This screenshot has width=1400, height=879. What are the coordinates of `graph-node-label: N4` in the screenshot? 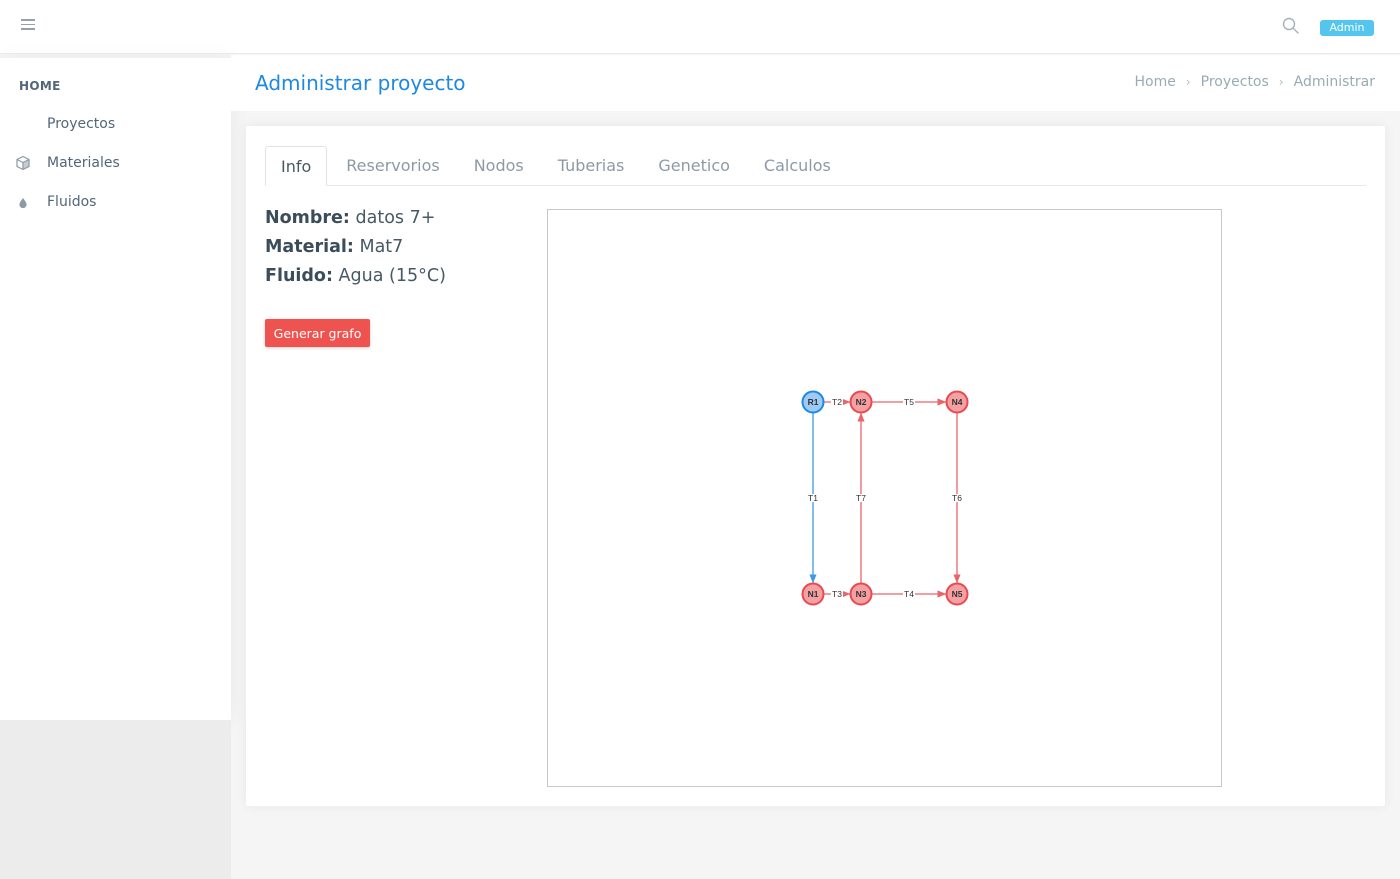 It's located at (957, 402).